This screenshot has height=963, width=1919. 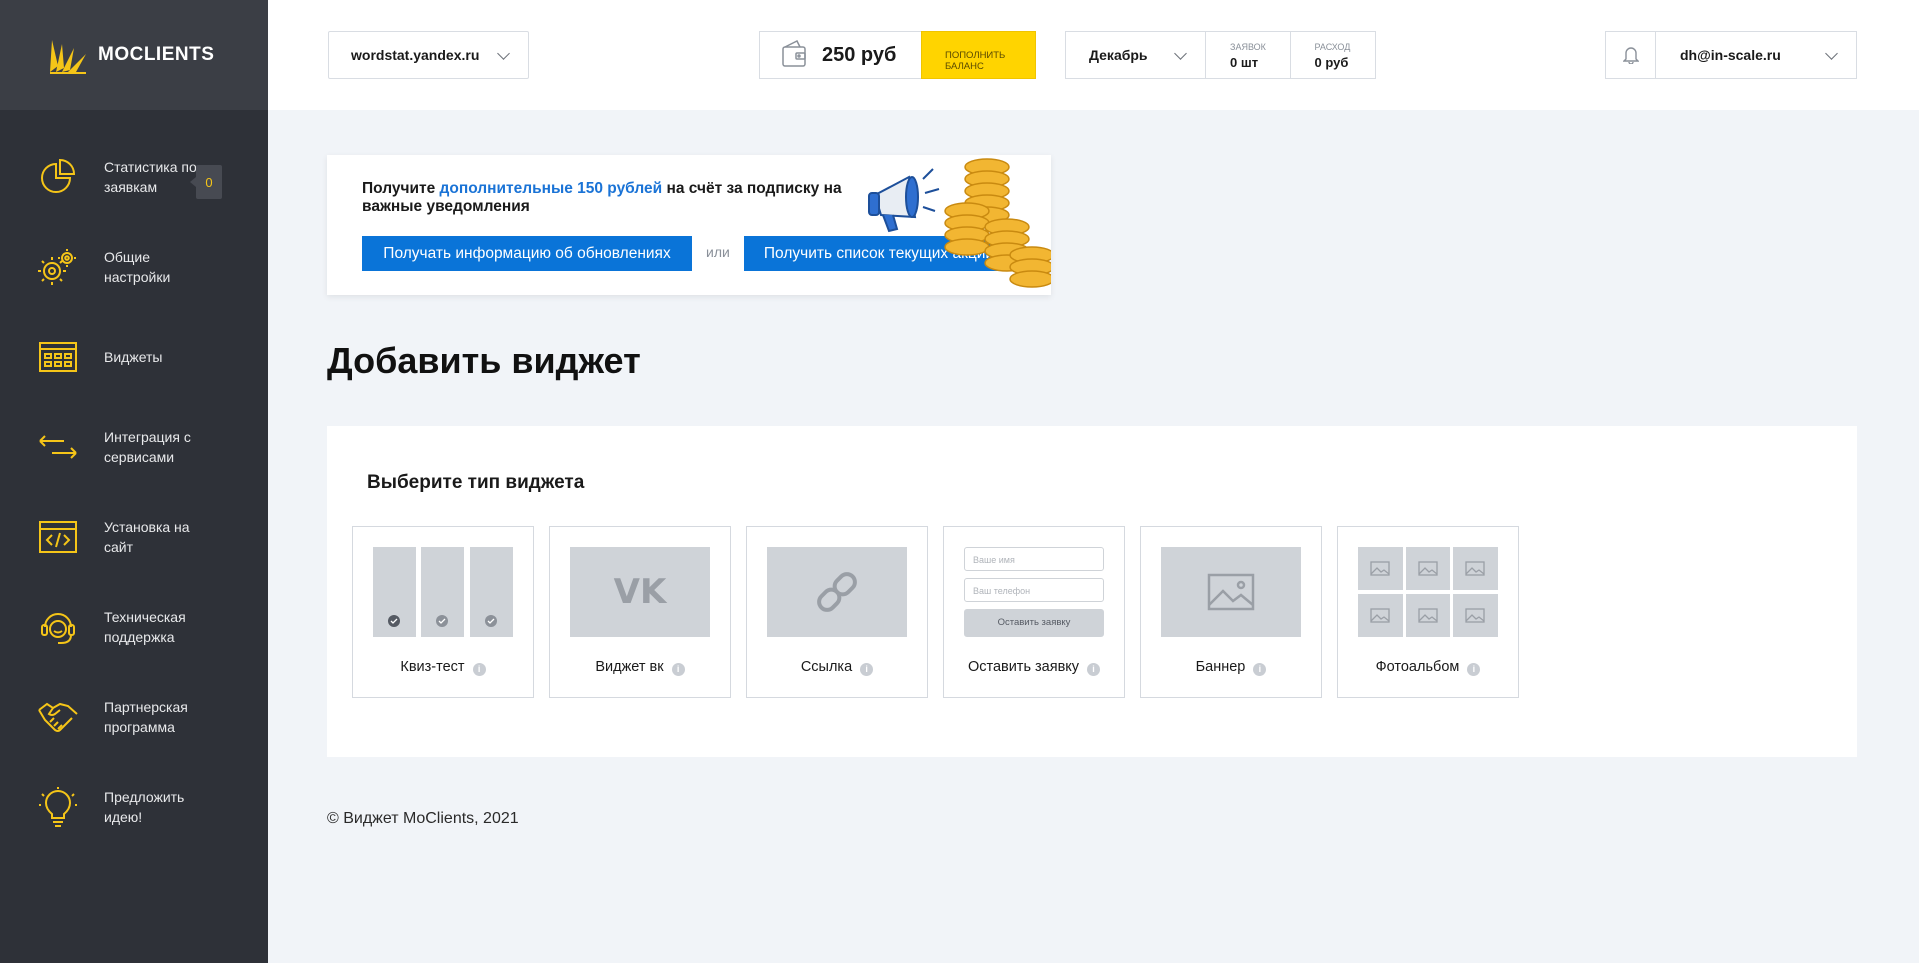 What do you see at coordinates (997, 223) in the screenshot?
I see `coins-stack-icon` at bounding box center [997, 223].